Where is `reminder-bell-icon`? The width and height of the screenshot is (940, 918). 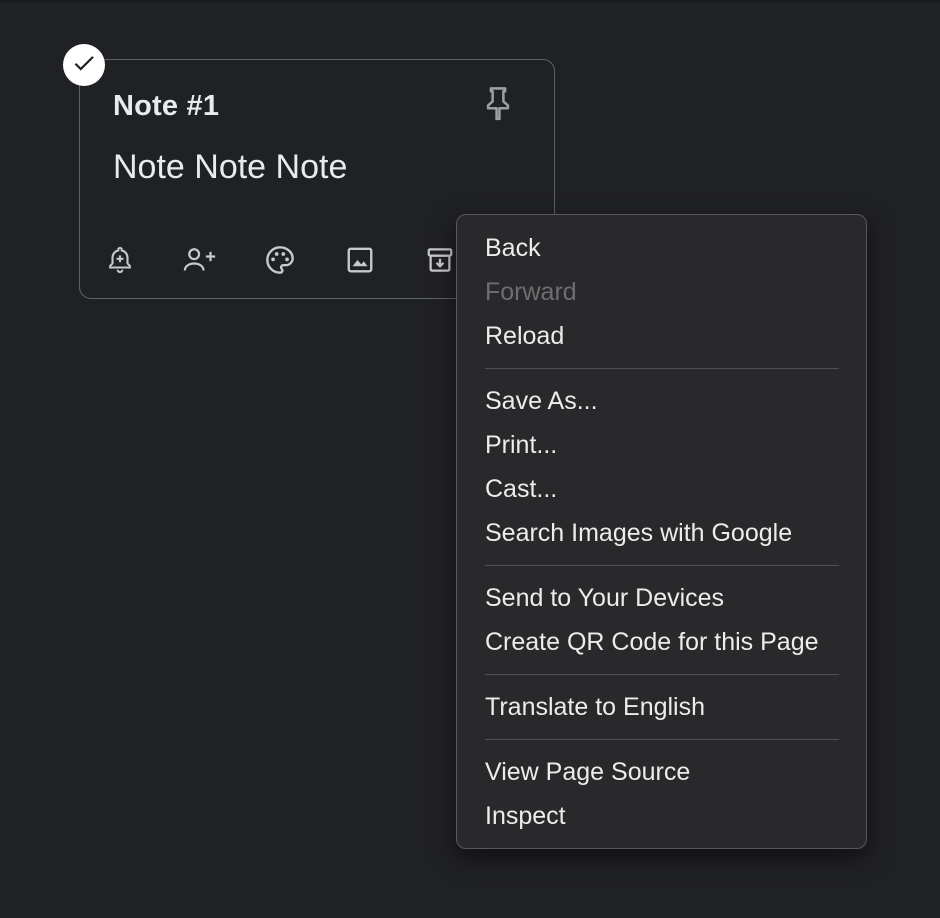
reminder-bell-icon is located at coordinates (120, 260).